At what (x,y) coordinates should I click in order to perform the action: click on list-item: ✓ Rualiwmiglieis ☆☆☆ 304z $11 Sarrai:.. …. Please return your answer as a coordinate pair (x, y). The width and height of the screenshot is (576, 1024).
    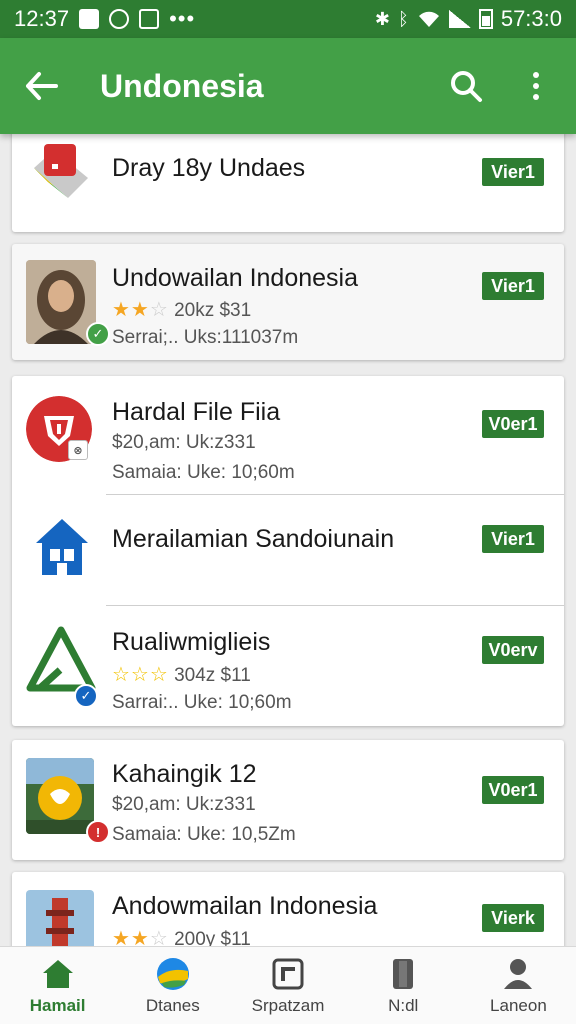
    Looking at the image, I should click on (288, 666).